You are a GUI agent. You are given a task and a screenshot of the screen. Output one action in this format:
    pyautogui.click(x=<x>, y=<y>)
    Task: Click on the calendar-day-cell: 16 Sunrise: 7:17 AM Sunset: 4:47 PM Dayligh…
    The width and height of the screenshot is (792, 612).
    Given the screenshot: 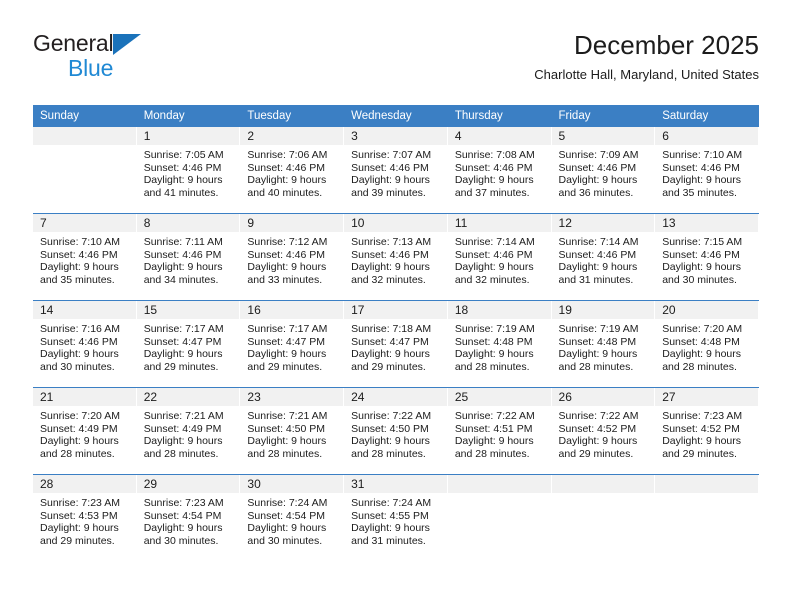 What is the action you would take?
    pyautogui.click(x=292, y=344)
    